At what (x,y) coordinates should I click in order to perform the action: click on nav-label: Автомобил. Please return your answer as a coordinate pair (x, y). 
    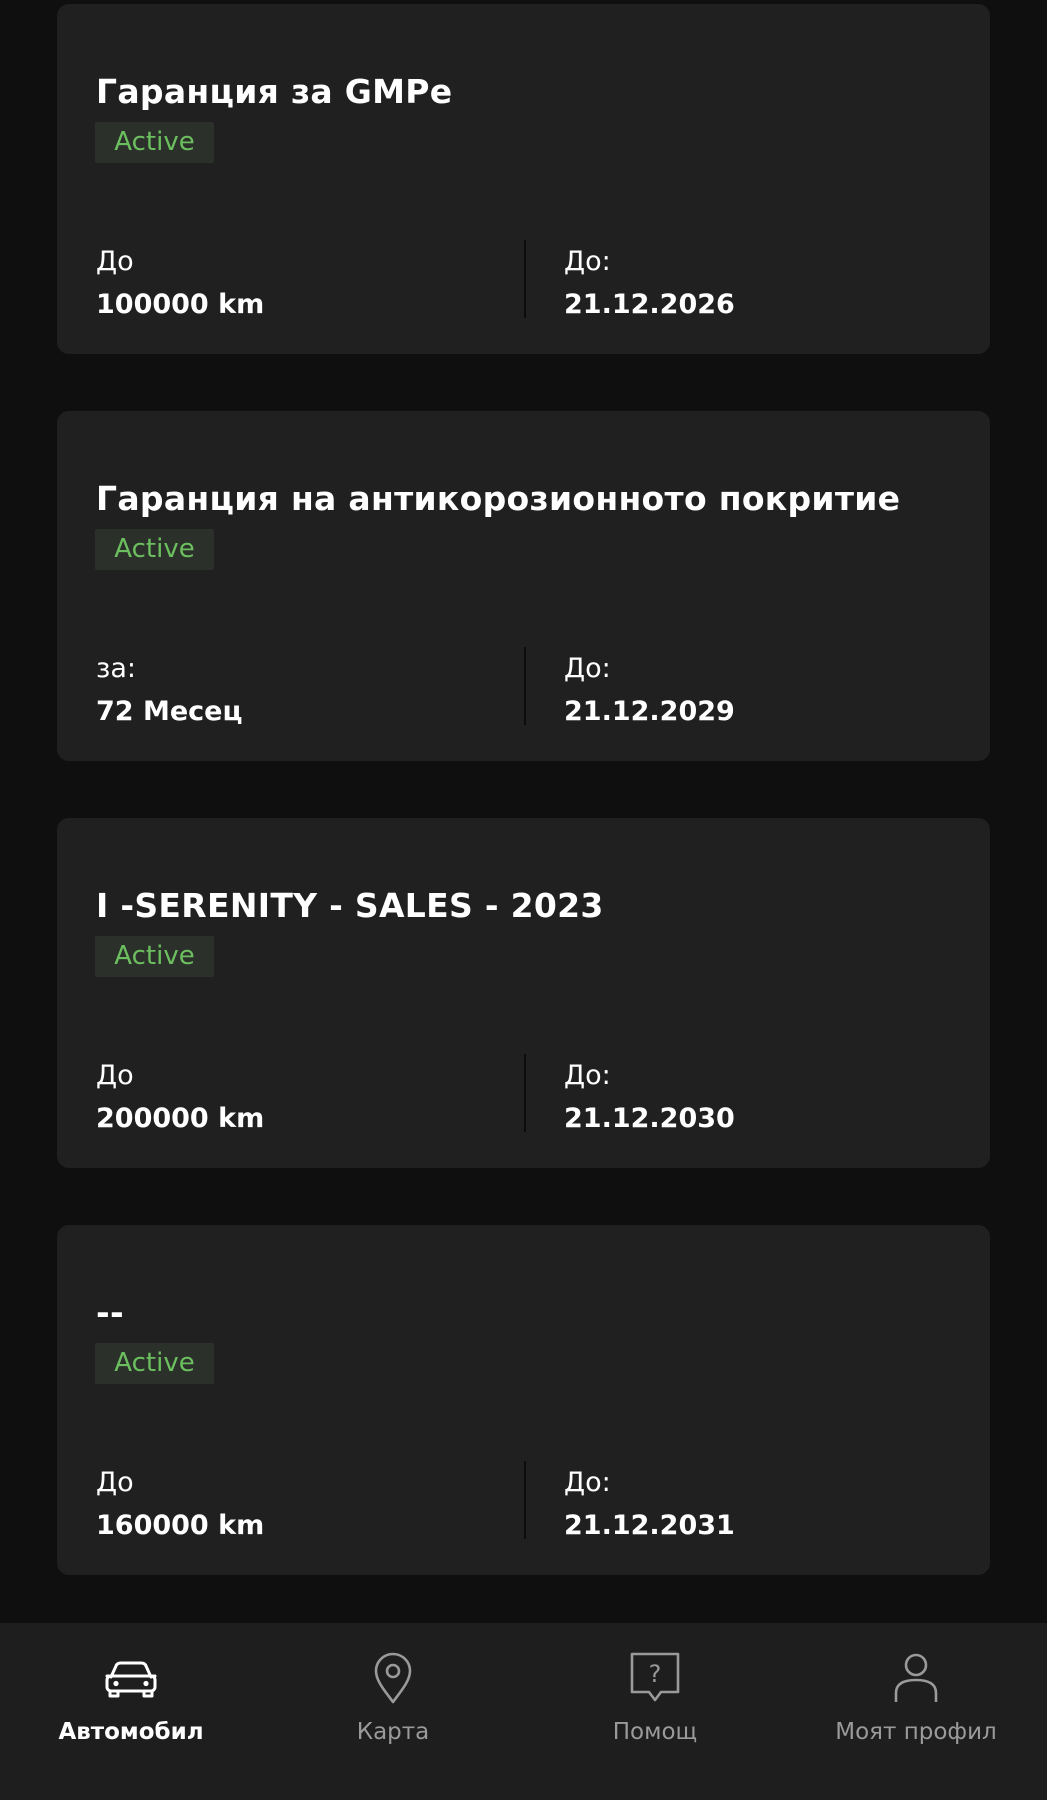
    Looking at the image, I should click on (131, 1732).